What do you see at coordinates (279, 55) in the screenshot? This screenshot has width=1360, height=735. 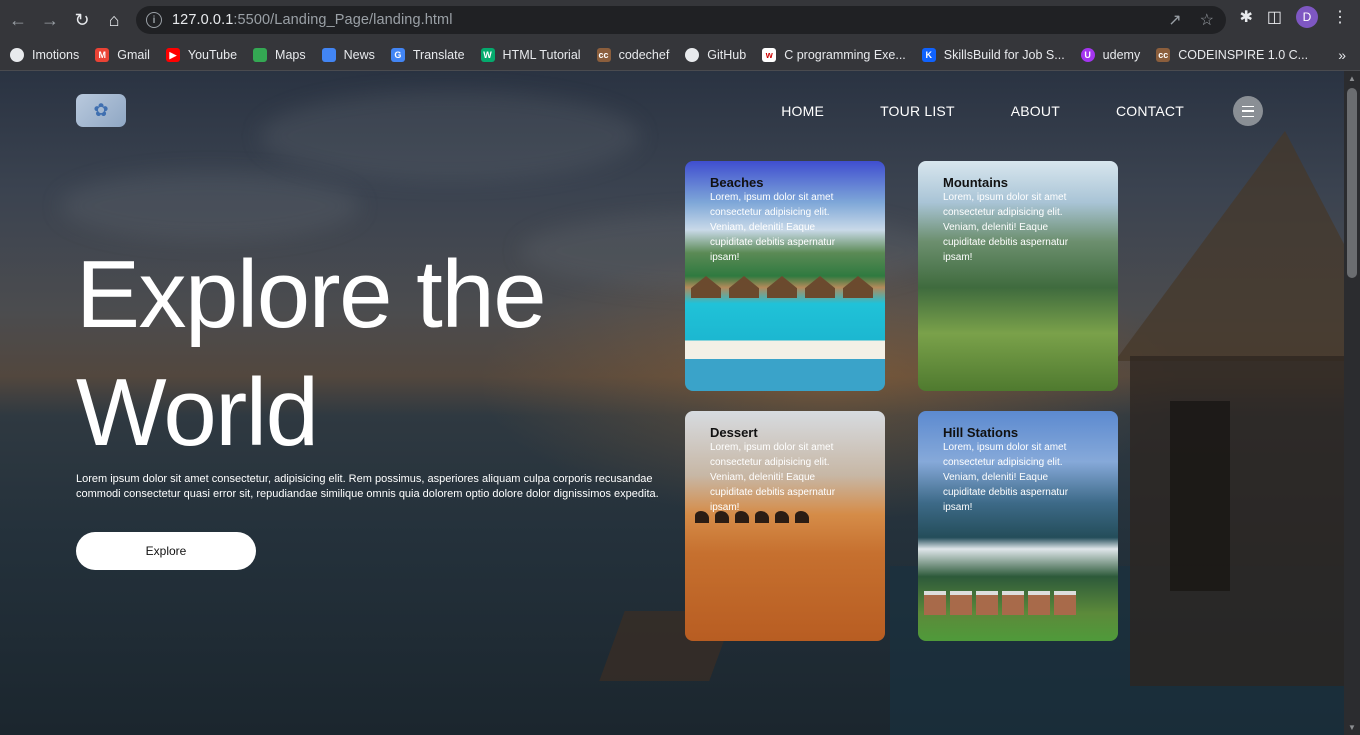 I see `bookmark-maps: Maps` at bounding box center [279, 55].